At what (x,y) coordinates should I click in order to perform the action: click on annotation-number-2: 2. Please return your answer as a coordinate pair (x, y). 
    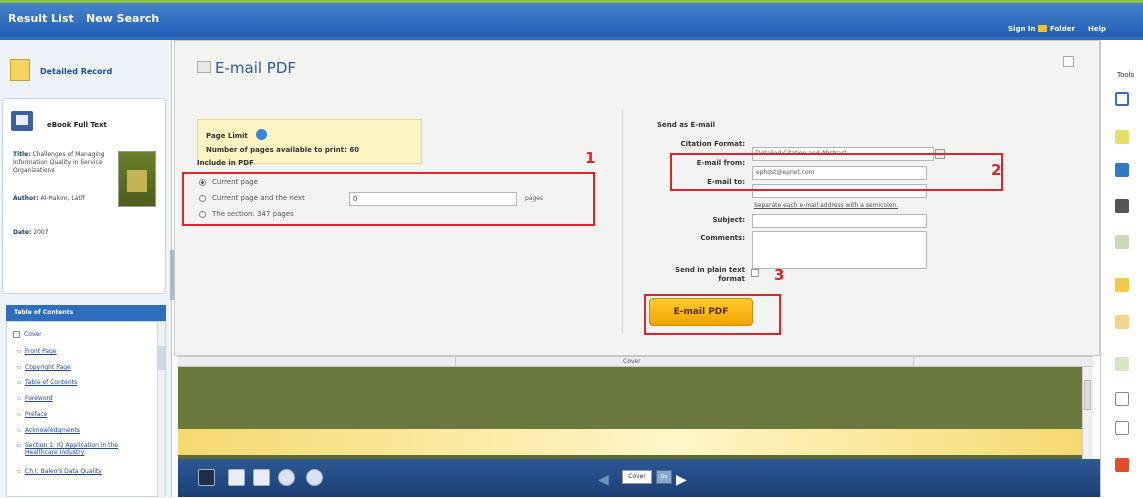
    Looking at the image, I should click on (996, 170).